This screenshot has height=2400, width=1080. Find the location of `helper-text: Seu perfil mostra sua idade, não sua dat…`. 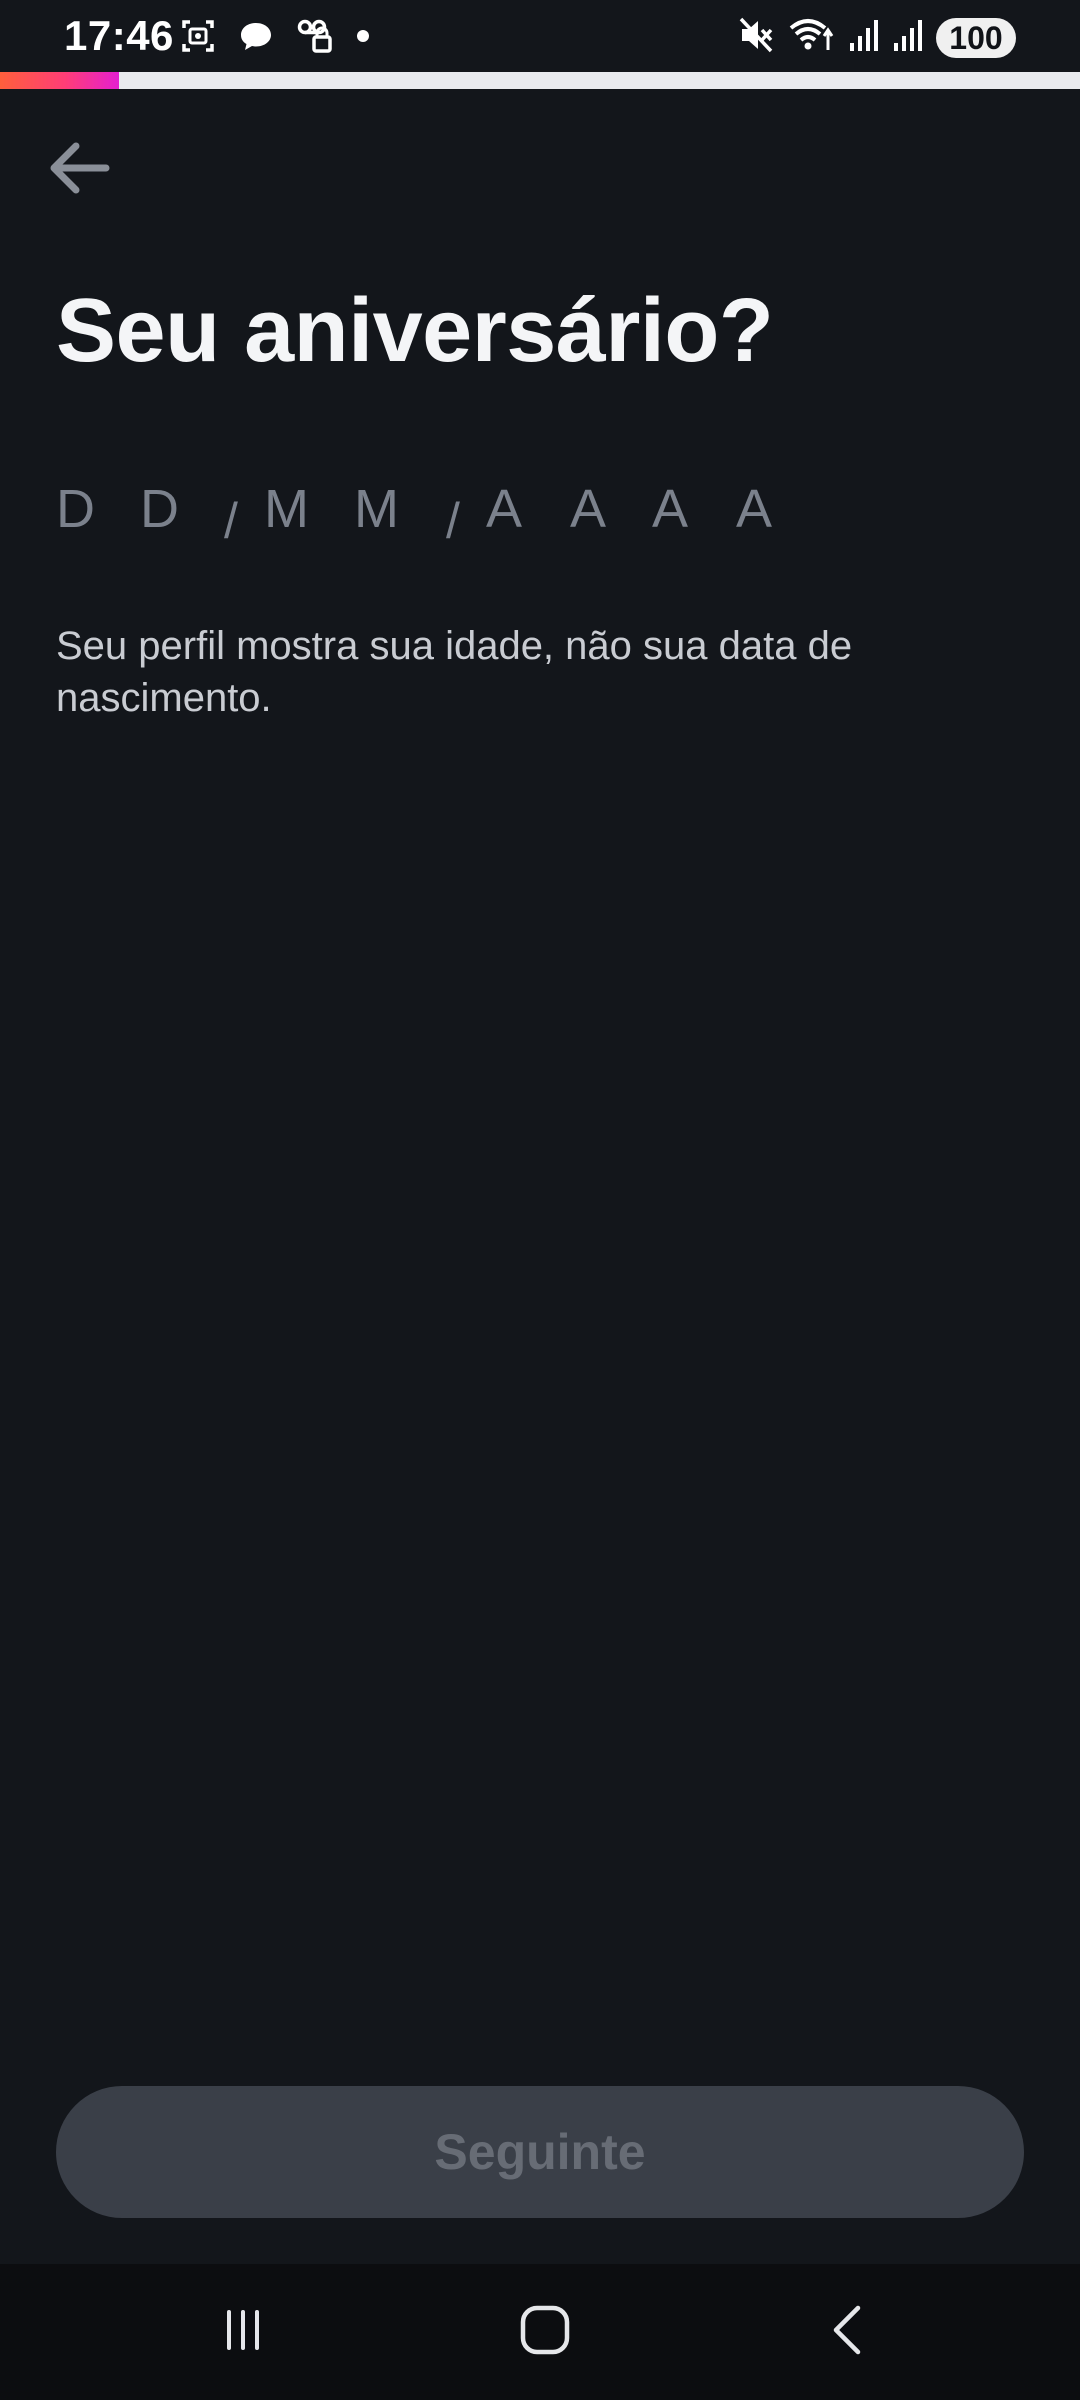

helper-text: Seu perfil mostra sua idade, não sua dat… is located at coordinates (454, 672).